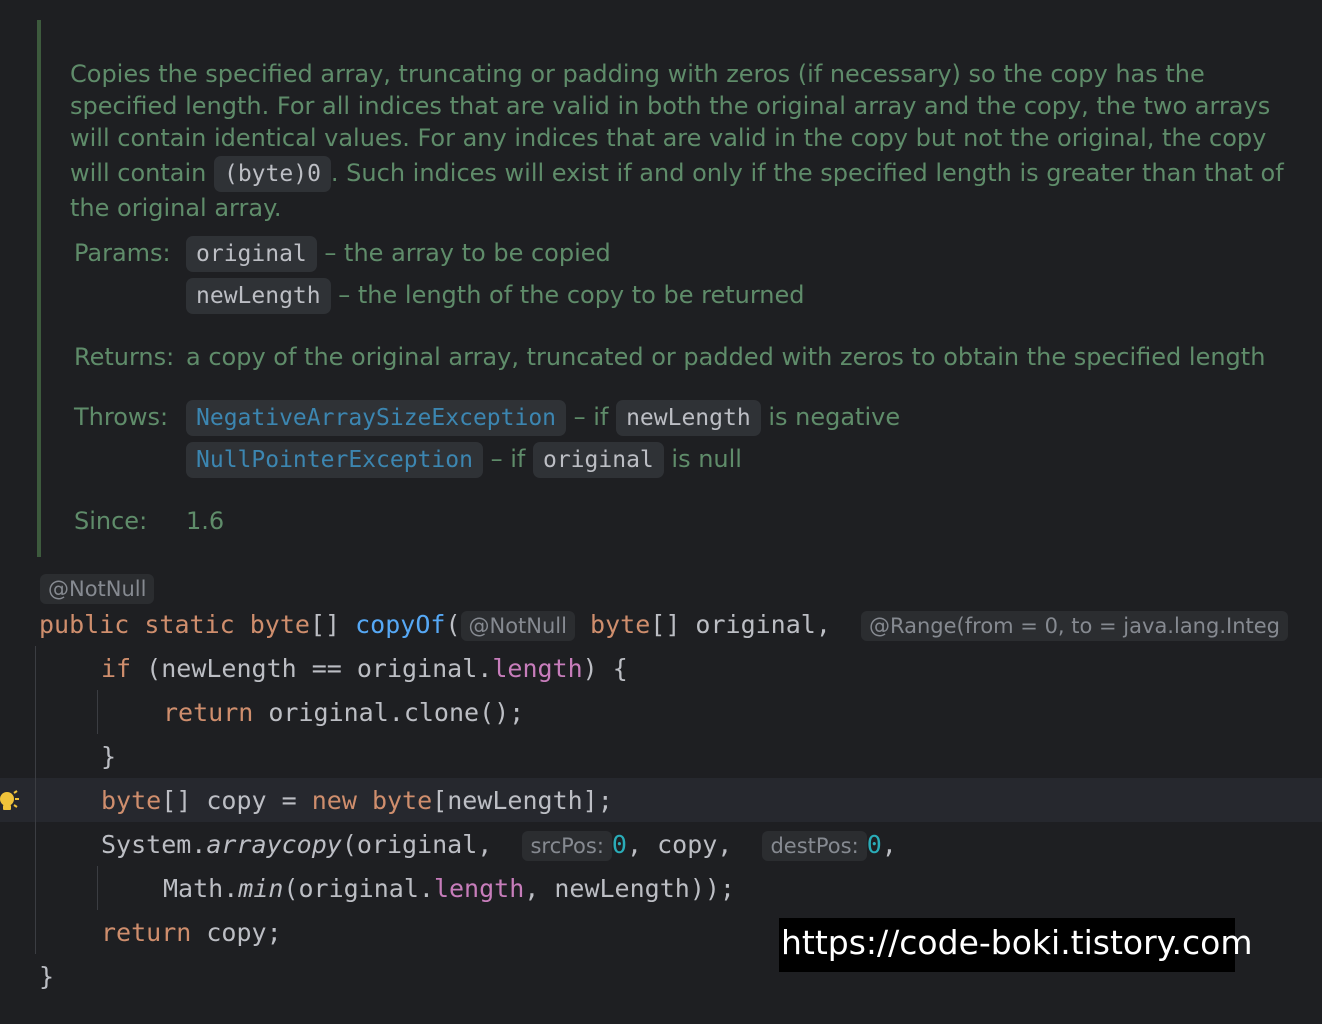  What do you see at coordinates (629, 888) in the screenshot?
I see `code-token: , newLength));` at bounding box center [629, 888].